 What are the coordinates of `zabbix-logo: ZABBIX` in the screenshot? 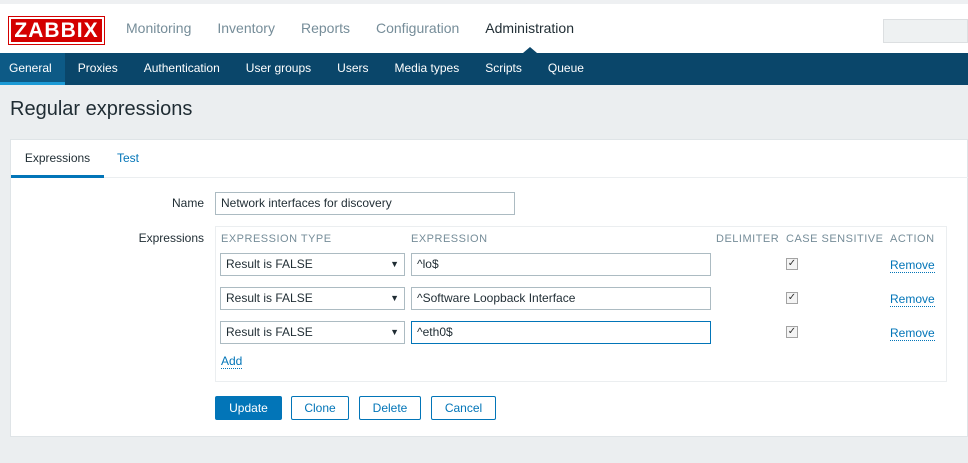 It's located at (56, 30).